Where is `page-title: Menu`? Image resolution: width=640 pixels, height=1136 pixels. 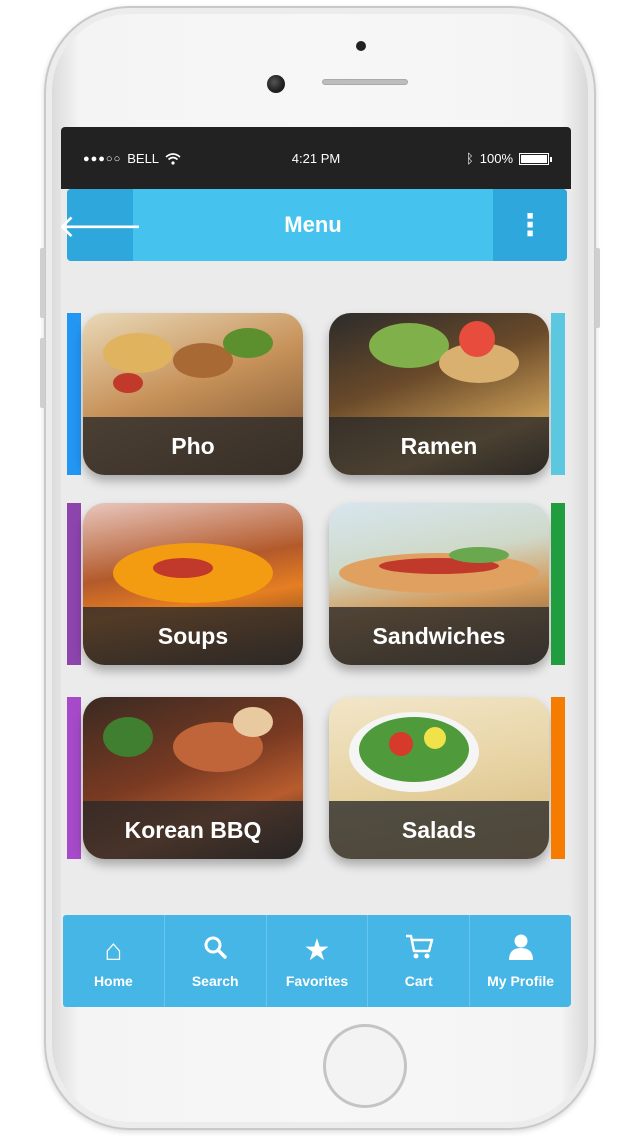
page-title: Menu is located at coordinates (313, 224).